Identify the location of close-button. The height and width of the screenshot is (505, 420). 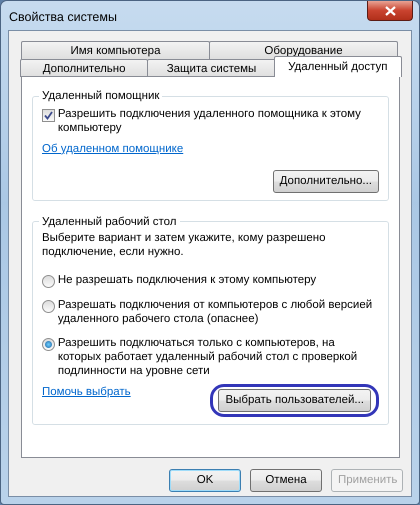
(390, 11).